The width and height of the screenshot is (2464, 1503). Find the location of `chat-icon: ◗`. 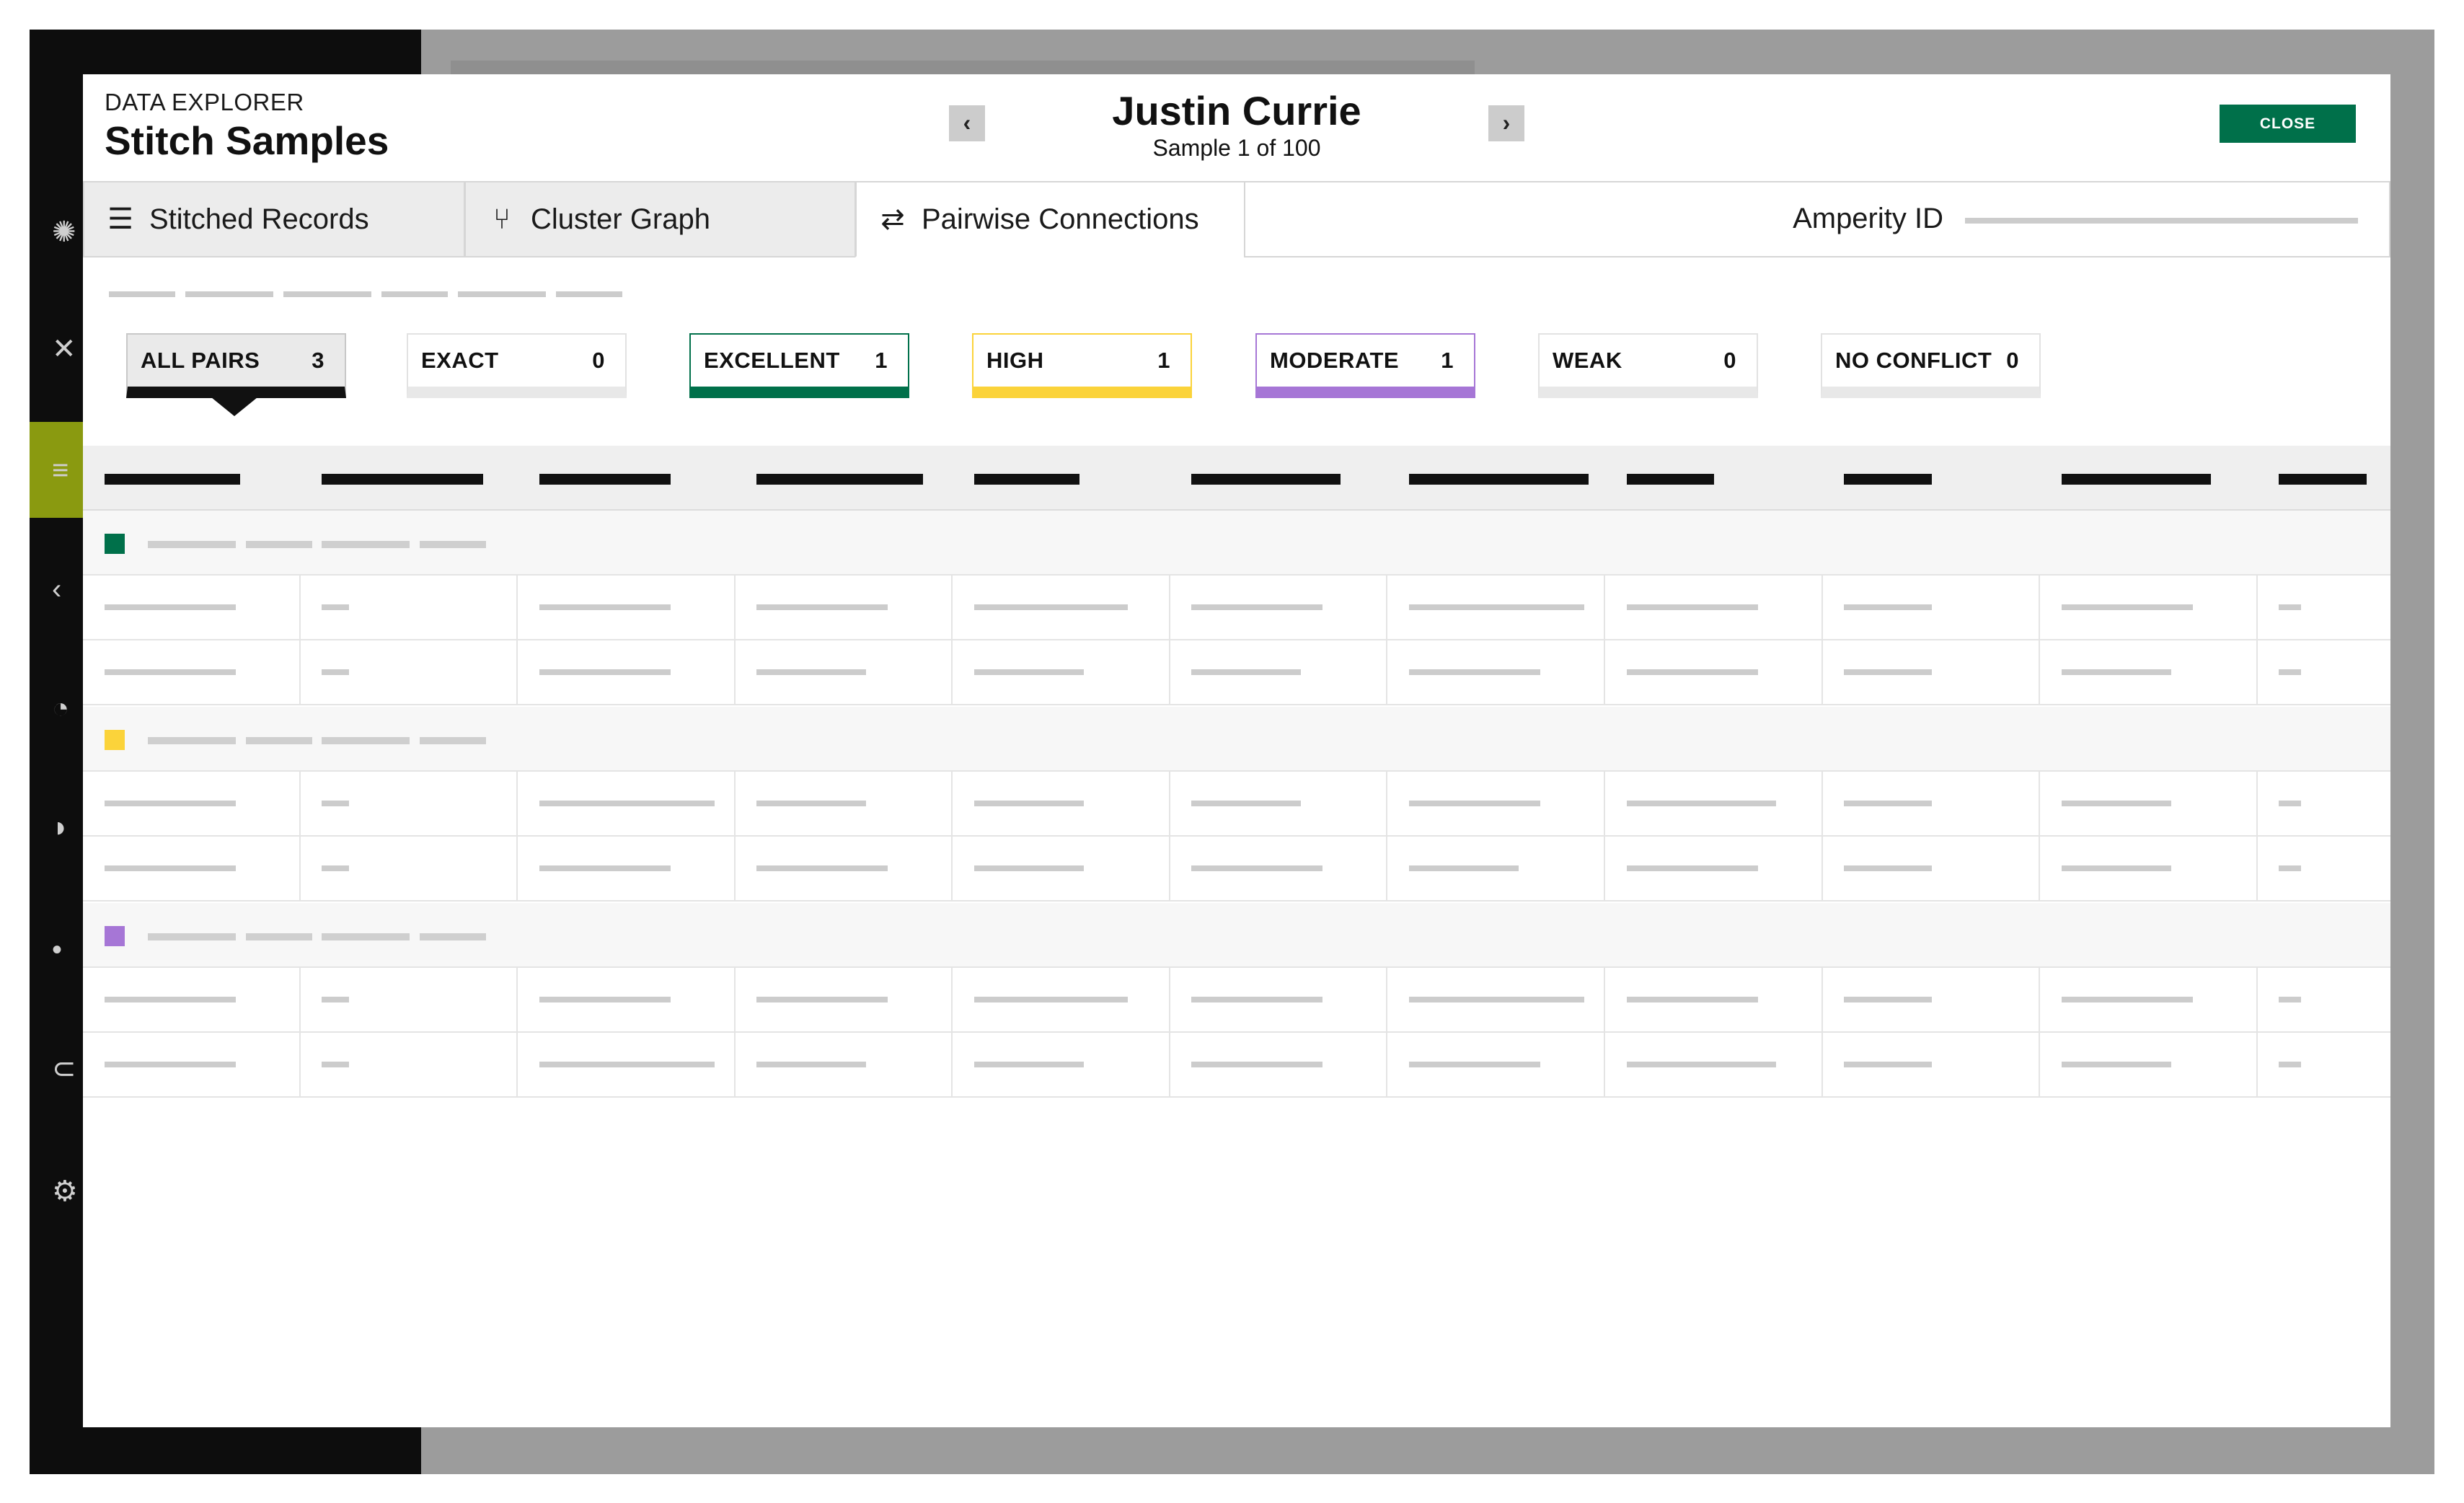

chat-icon: ◗ is located at coordinates (68, 827).